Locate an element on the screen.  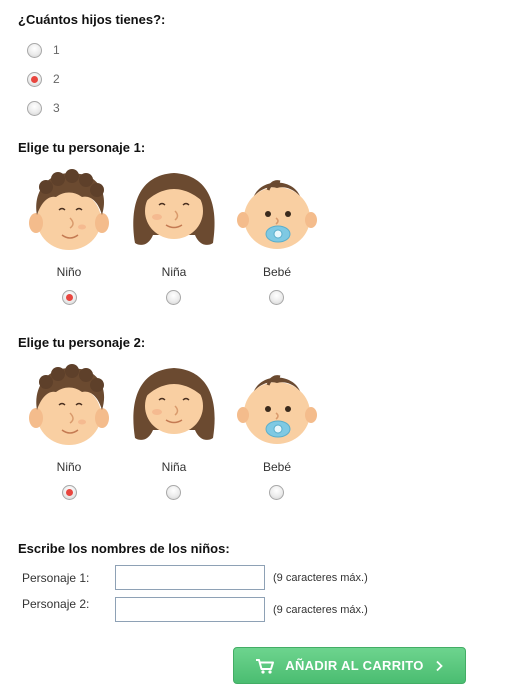
children-count-title: ¿Cuántos hijos tienes?: is located at coordinates (92, 19).